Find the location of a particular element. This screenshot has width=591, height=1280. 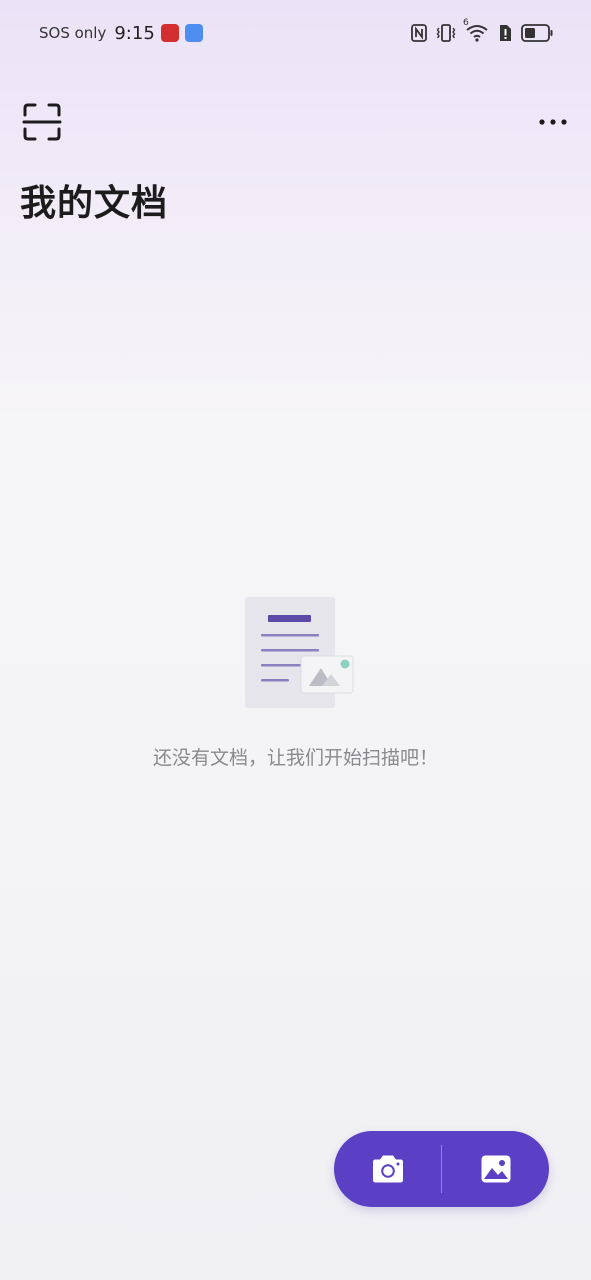

wifi-icon is located at coordinates (477, 33).